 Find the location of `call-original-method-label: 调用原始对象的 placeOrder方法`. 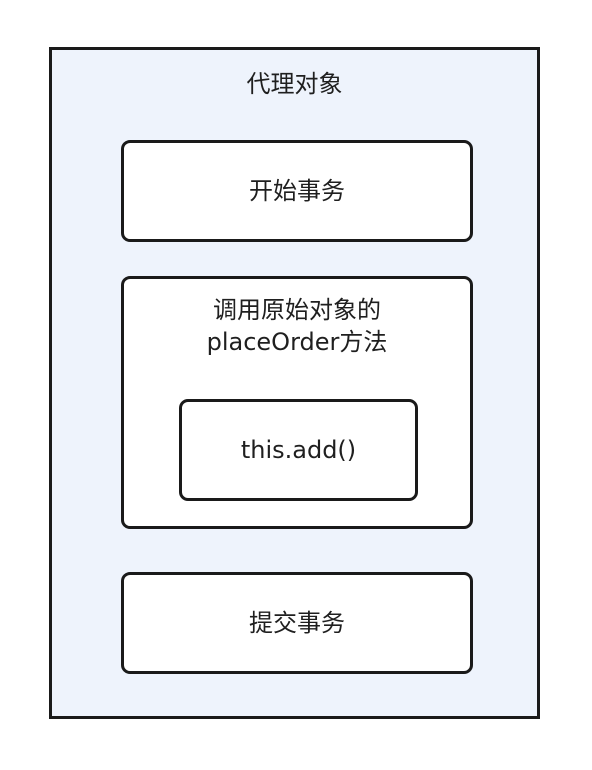

call-original-method-label: 调用原始对象的 placeOrder方法 is located at coordinates (297, 326).